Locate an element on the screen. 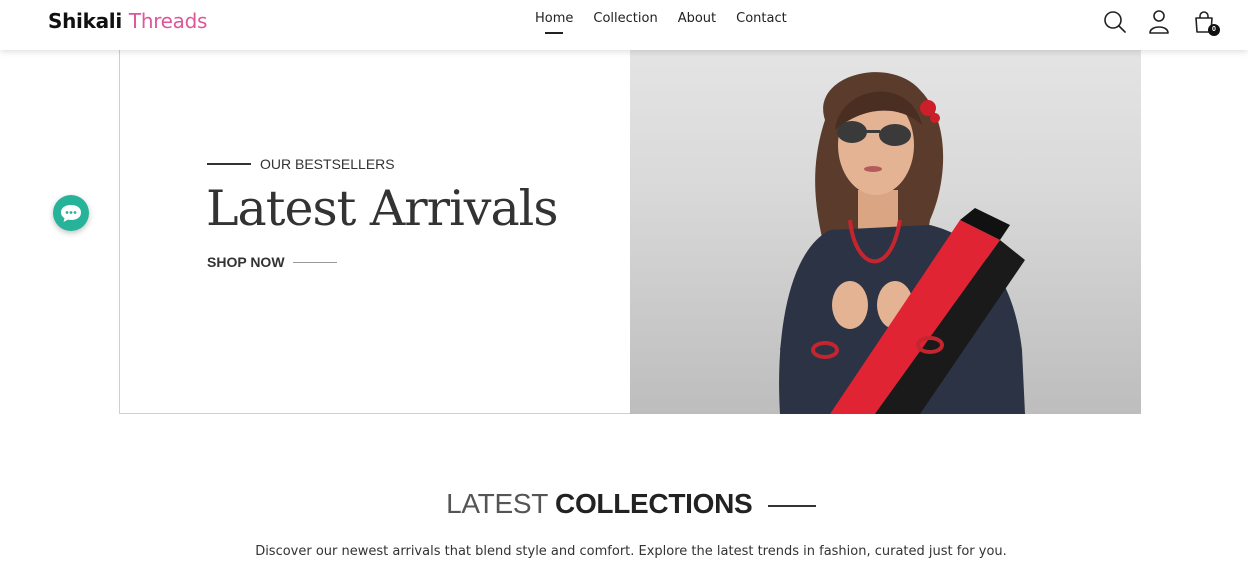 The height and width of the screenshot is (582, 1248). shop-now-label: SHOP NOW is located at coordinates (246, 262).